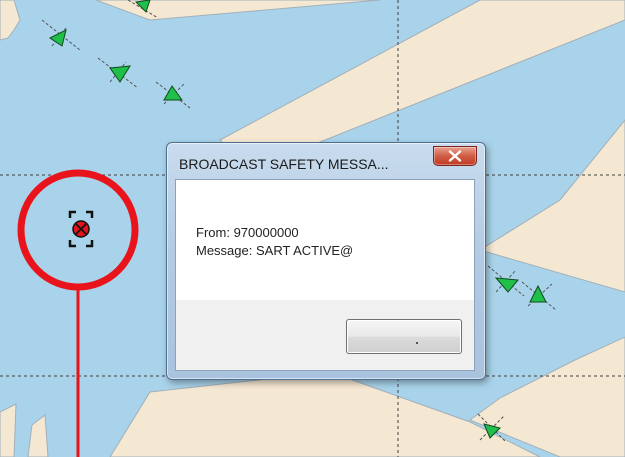  What do you see at coordinates (305, 250) in the screenshot?
I see `message-value: SART ACTIVE@` at bounding box center [305, 250].